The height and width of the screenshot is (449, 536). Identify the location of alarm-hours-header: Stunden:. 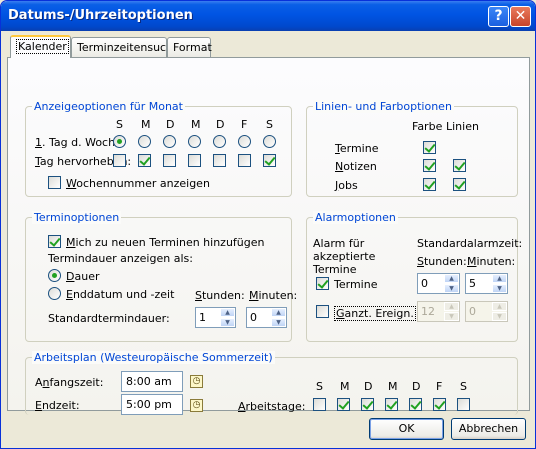
(442, 261).